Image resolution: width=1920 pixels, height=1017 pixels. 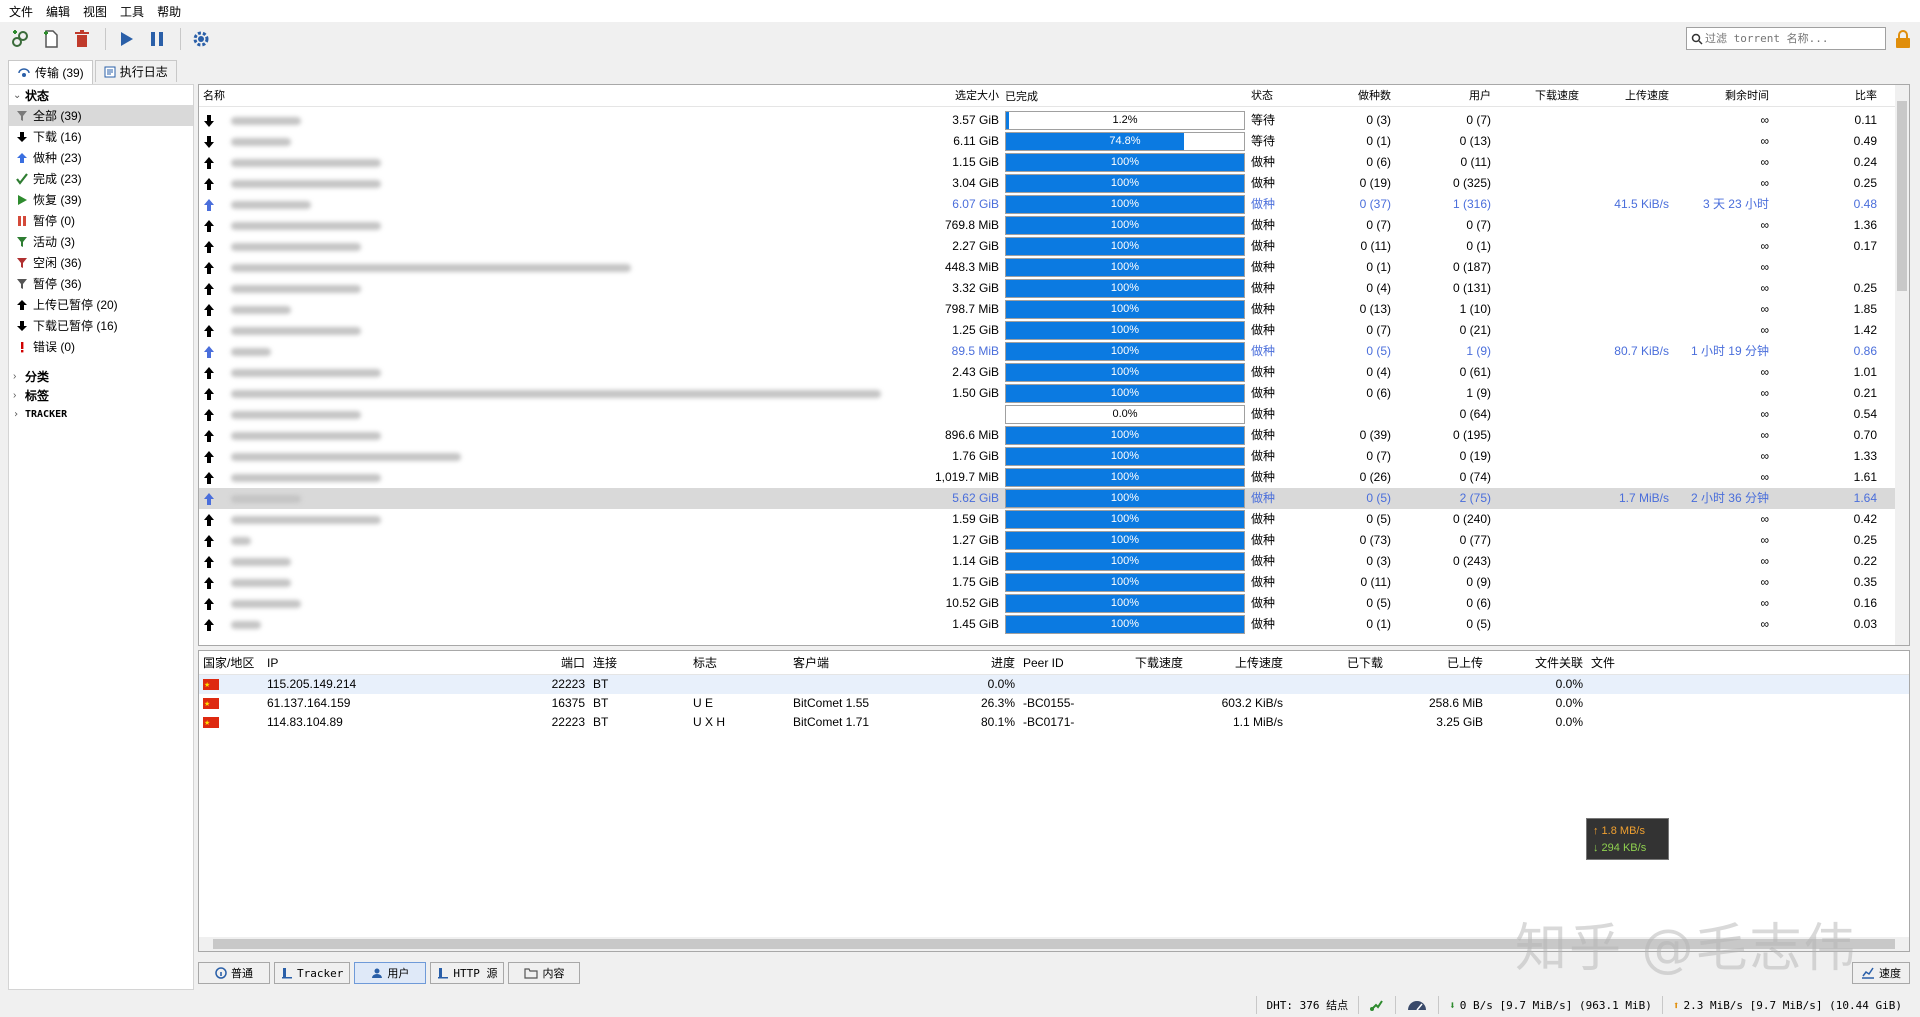 What do you see at coordinates (1049, 183) in the screenshot?
I see `torrent-row: 3.04 GiB 100% 做种 0 (19) 0 (325) ∞ 0.25` at bounding box center [1049, 183].